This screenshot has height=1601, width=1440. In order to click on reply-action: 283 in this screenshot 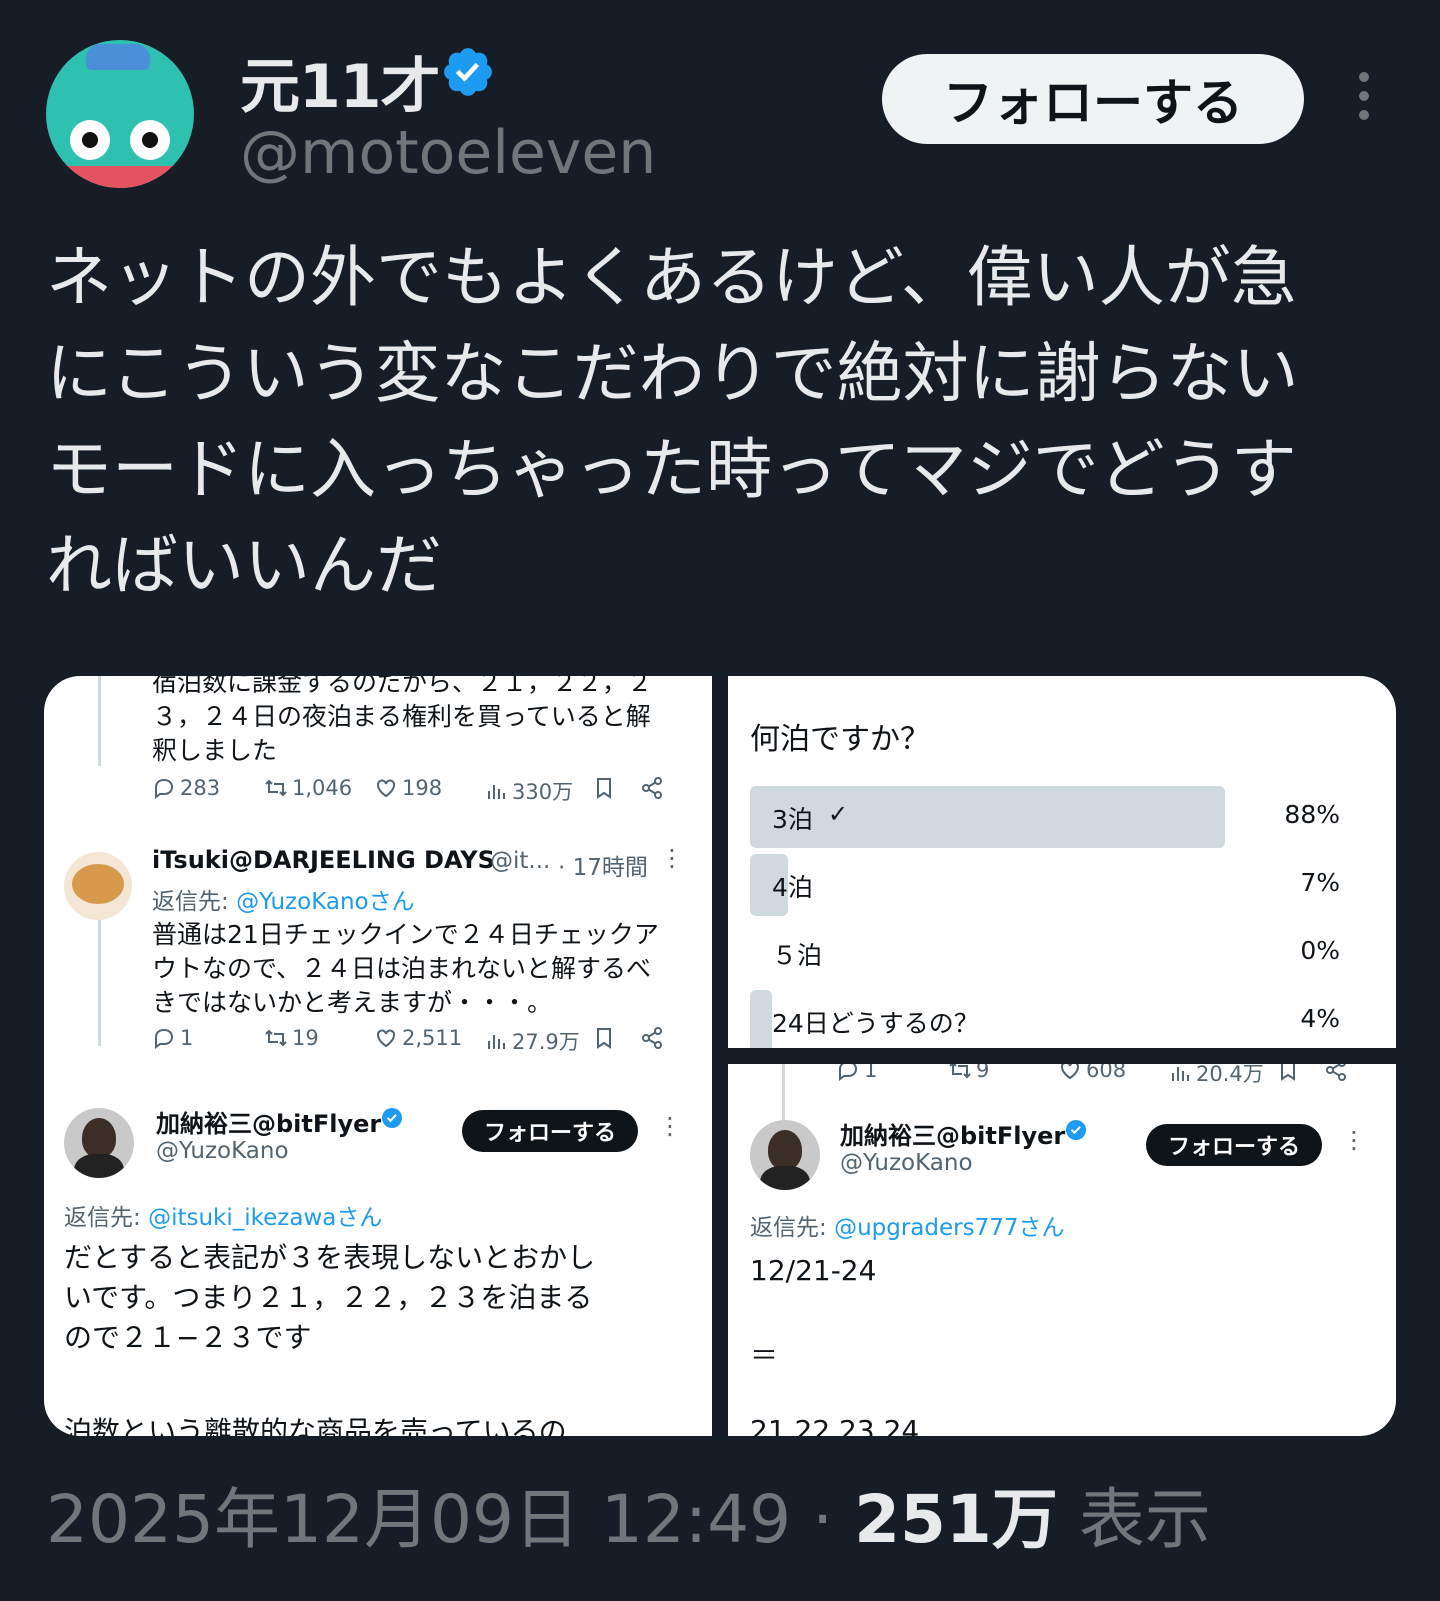, I will do `click(186, 788)`.